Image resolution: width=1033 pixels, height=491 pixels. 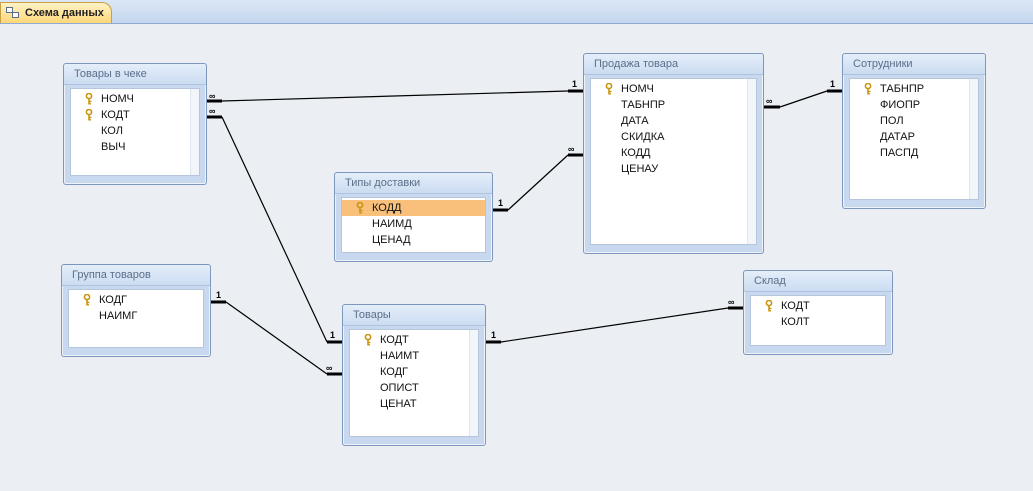 I want to click on field-name: СКИДКА, so click(x=643, y=137).